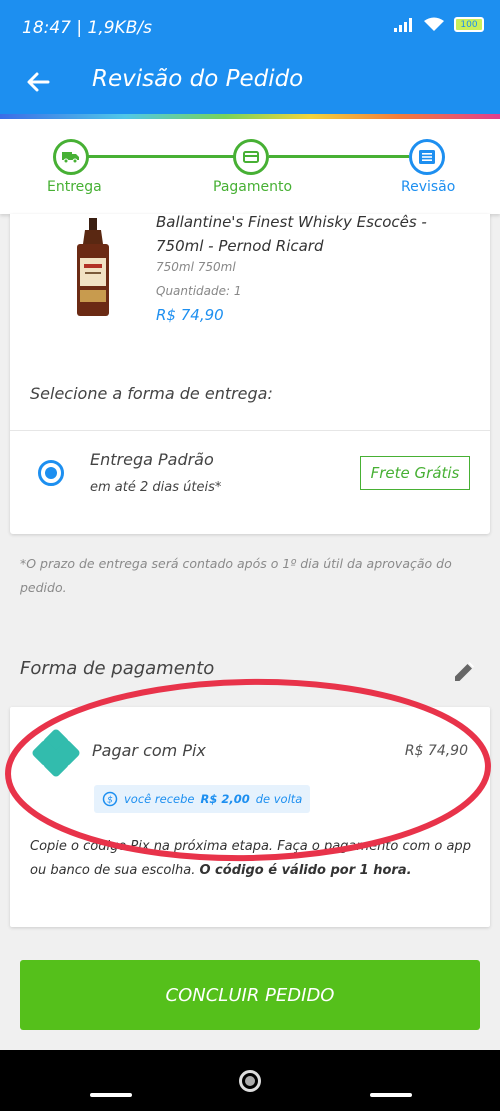  I want to click on status-icons: 100, so click(439, 24).